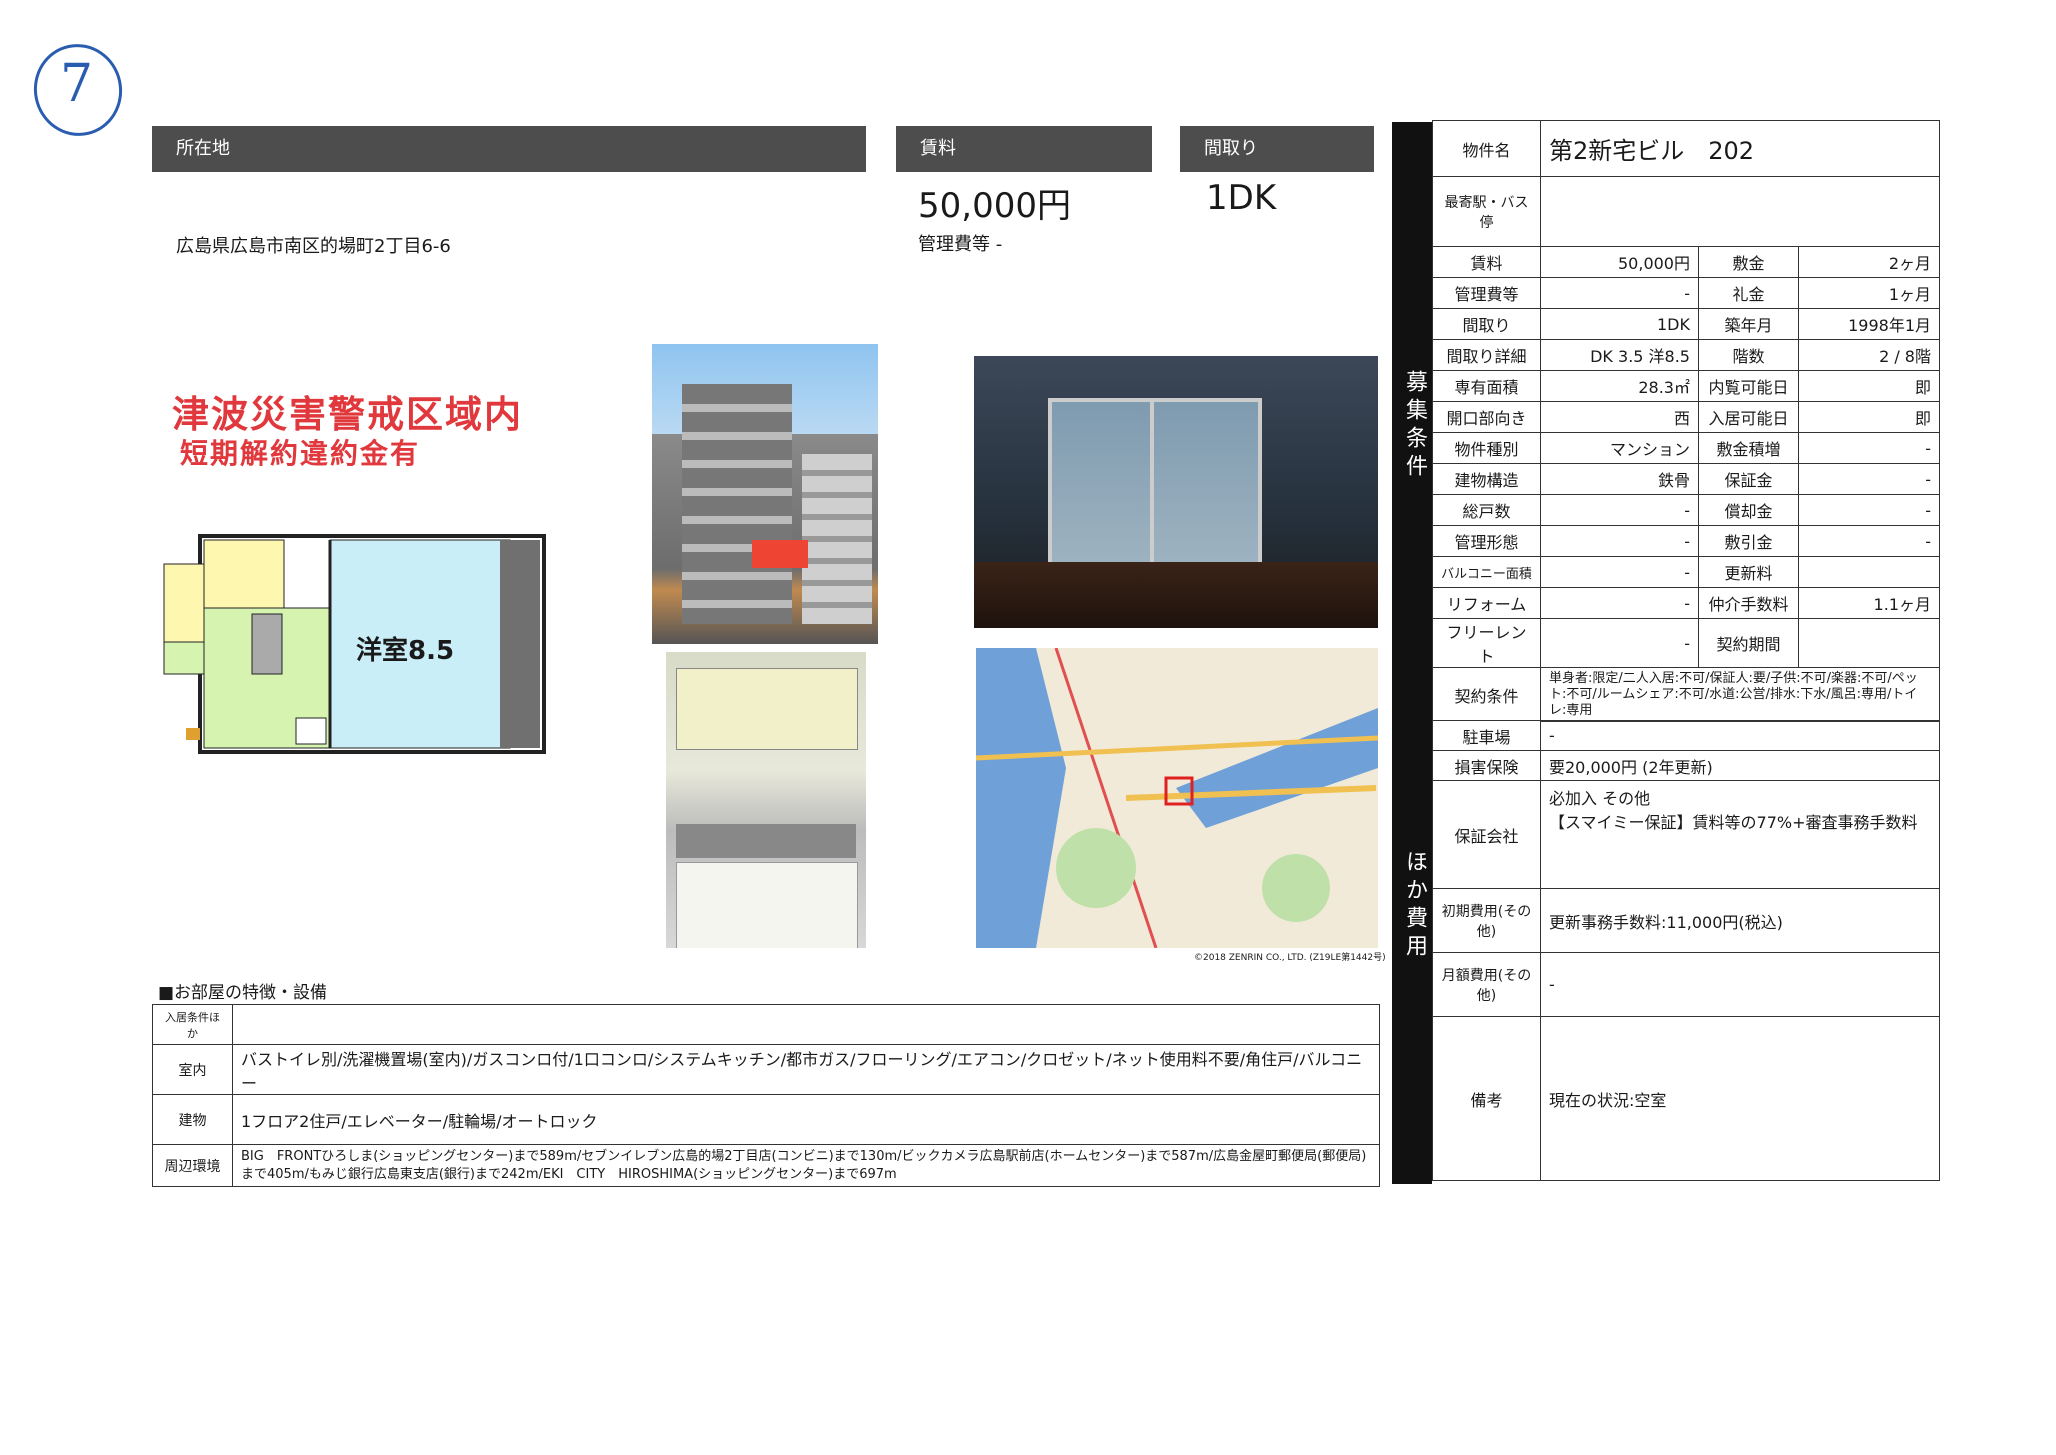 The width and height of the screenshot is (2056, 1455). Describe the element at coordinates (1740, 211) in the screenshot. I see `station-value` at that location.